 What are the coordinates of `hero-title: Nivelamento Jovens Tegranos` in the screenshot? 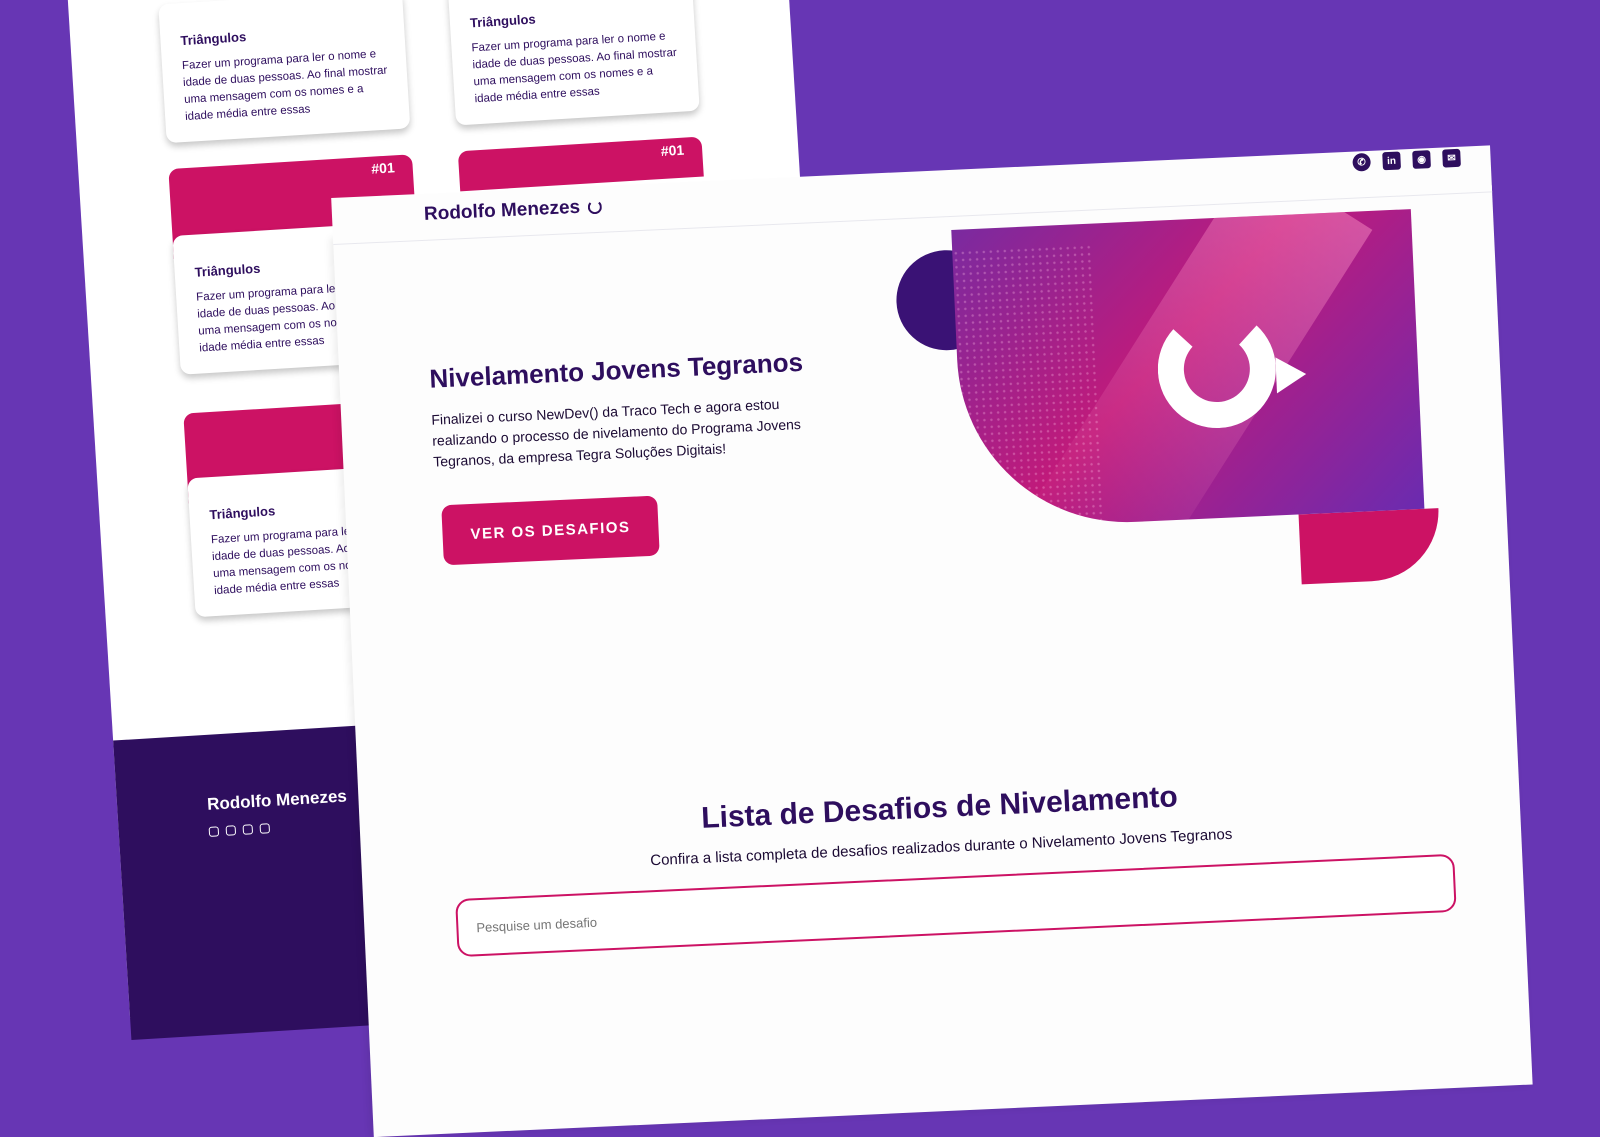 It's located at (616, 370).